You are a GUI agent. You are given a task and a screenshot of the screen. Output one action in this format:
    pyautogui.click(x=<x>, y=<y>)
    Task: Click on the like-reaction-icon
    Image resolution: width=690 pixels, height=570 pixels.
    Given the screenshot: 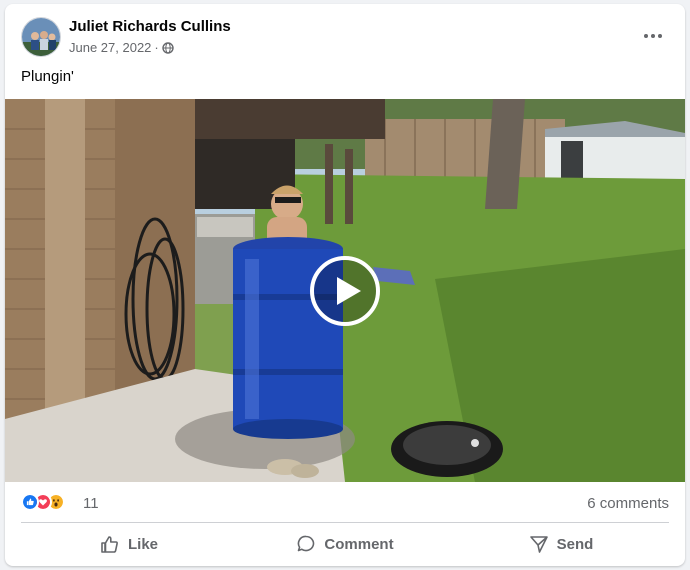 What is the action you would take?
    pyautogui.click(x=30, y=502)
    